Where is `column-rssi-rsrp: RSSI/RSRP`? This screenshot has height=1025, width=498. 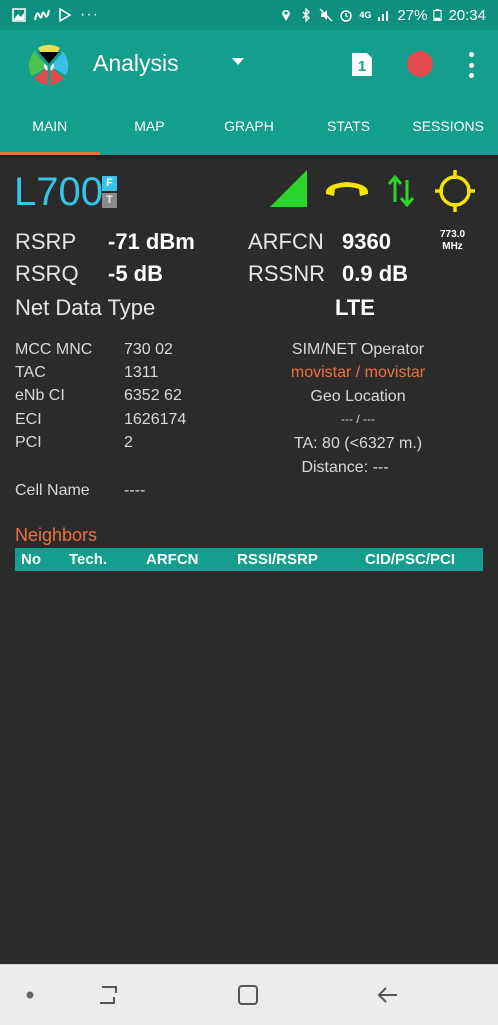
column-rssi-rsrp: RSSI/RSRP is located at coordinates (277, 559).